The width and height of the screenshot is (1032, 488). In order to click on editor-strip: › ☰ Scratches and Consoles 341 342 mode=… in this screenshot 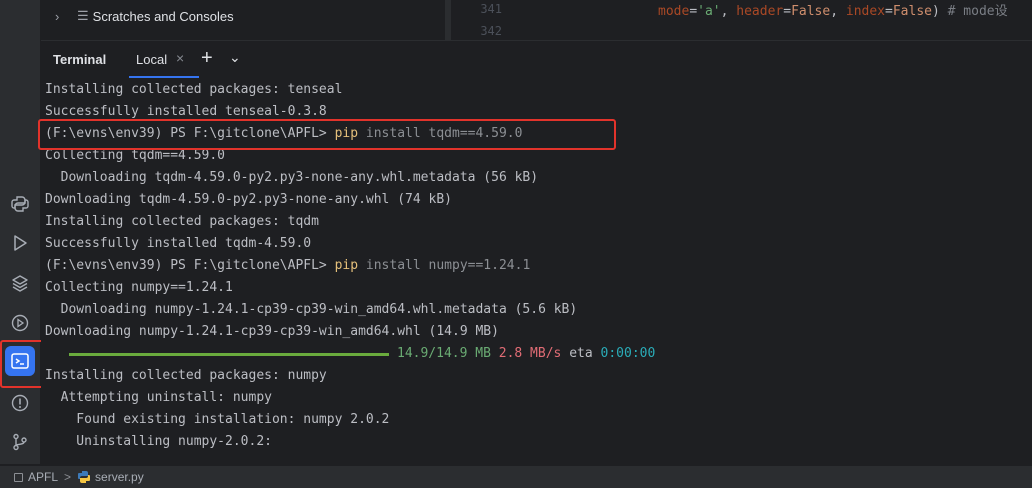, I will do `click(536, 20)`.